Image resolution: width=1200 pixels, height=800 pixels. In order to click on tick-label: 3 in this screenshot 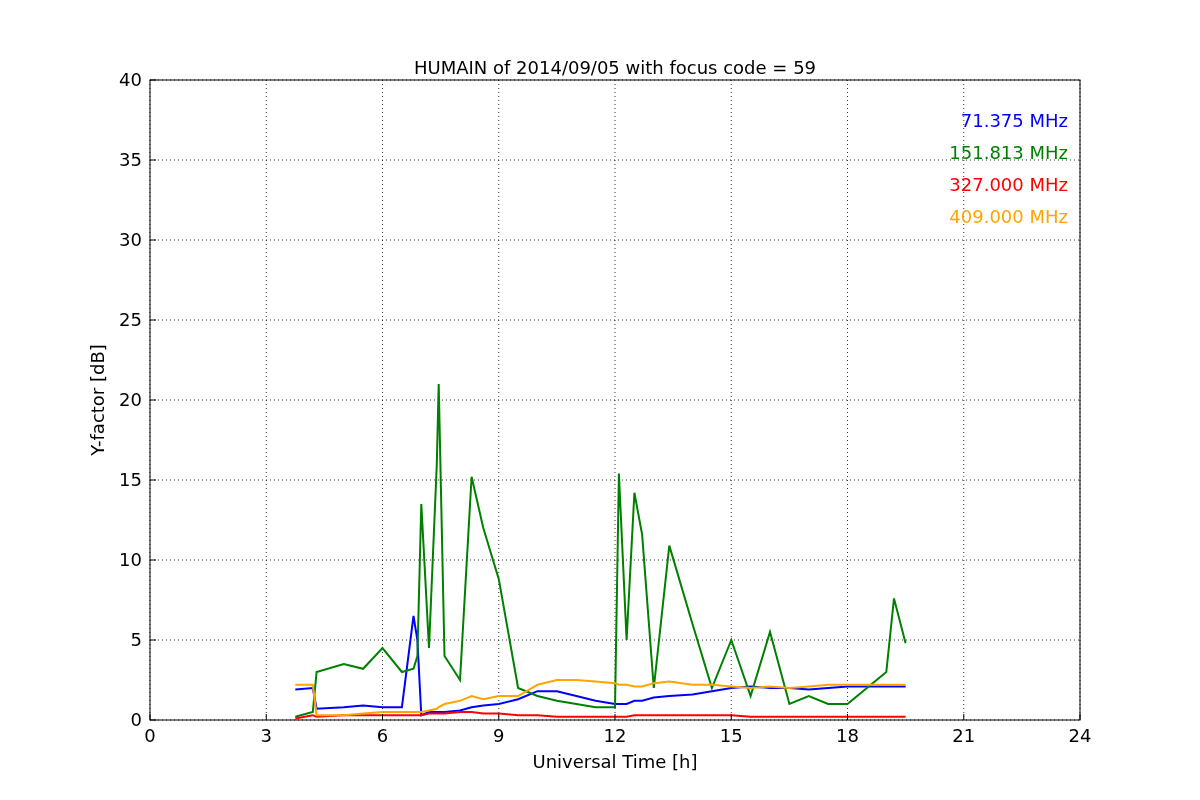, I will do `click(266, 735)`.